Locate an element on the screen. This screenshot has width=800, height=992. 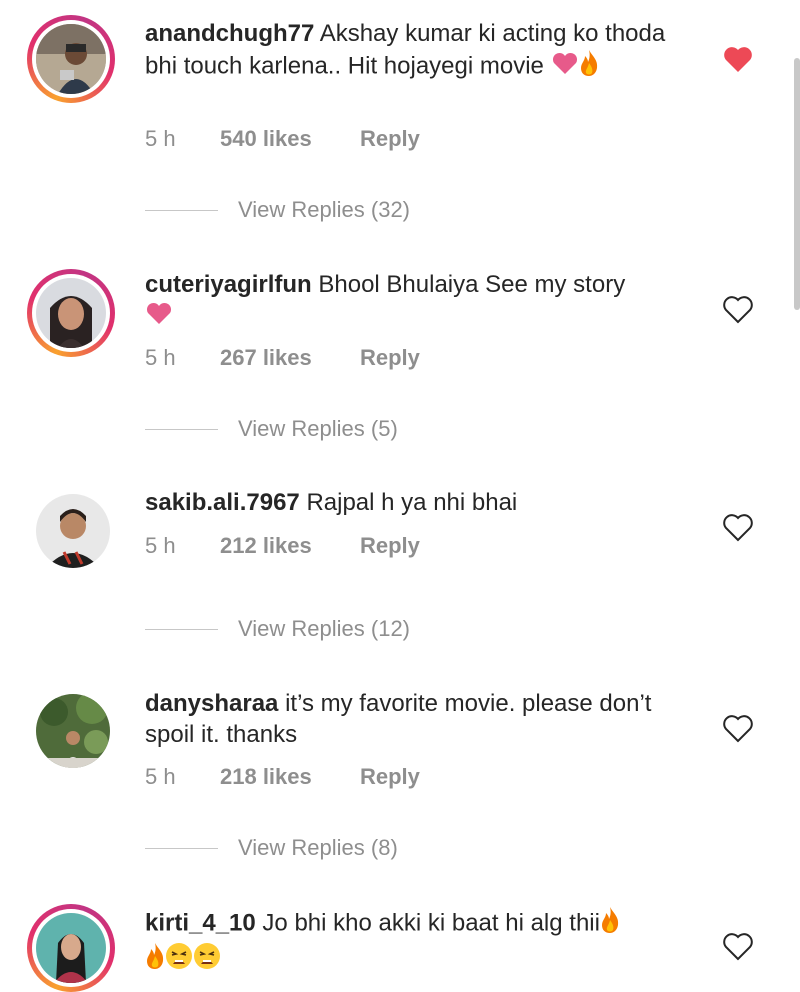
comment-username: sakib.ali.7967 is located at coordinates (222, 502).